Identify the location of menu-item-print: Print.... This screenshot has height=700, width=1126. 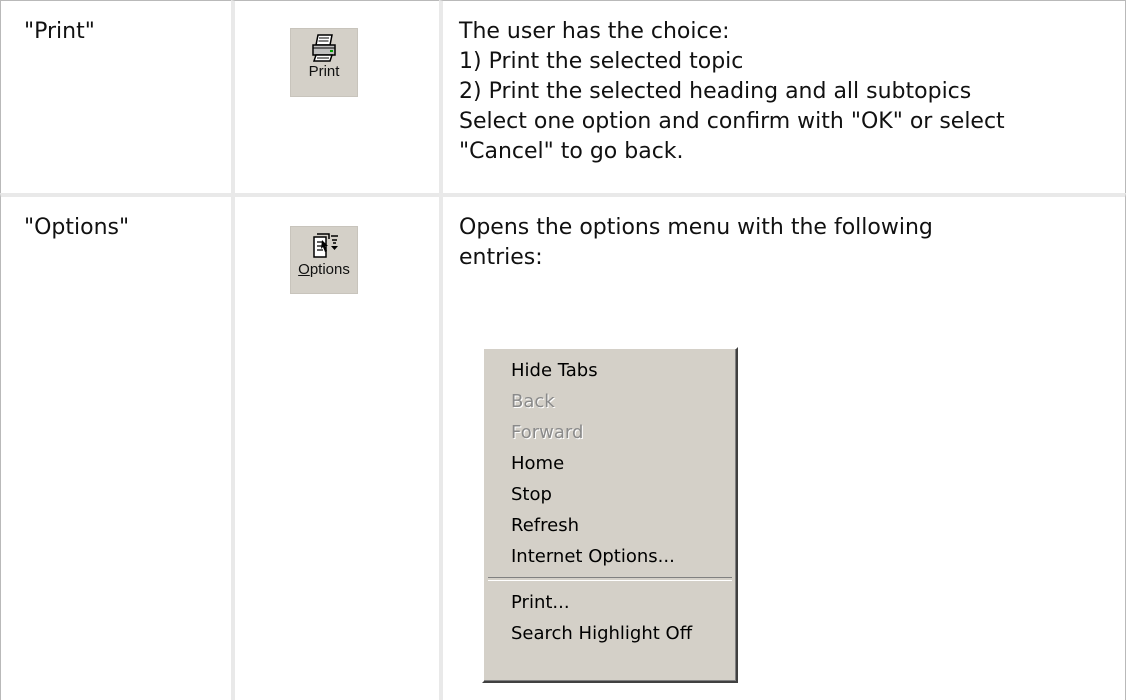
(610, 602).